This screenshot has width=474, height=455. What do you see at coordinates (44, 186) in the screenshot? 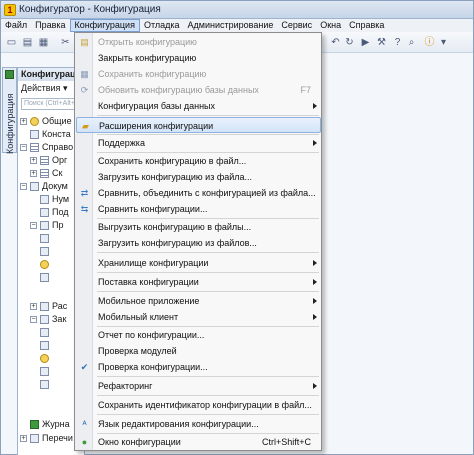
I see `tree-node: − Докум` at bounding box center [44, 186].